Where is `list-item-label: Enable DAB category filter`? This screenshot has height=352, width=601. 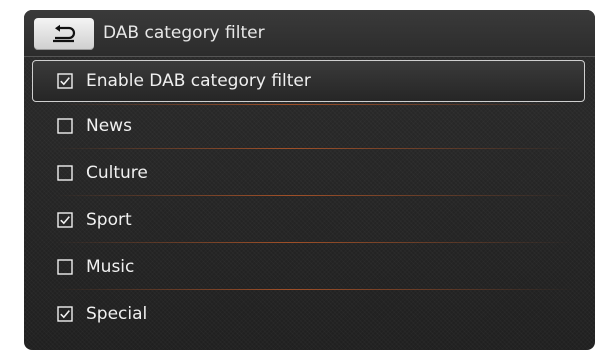
list-item-label: Enable DAB category filter is located at coordinates (198, 81).